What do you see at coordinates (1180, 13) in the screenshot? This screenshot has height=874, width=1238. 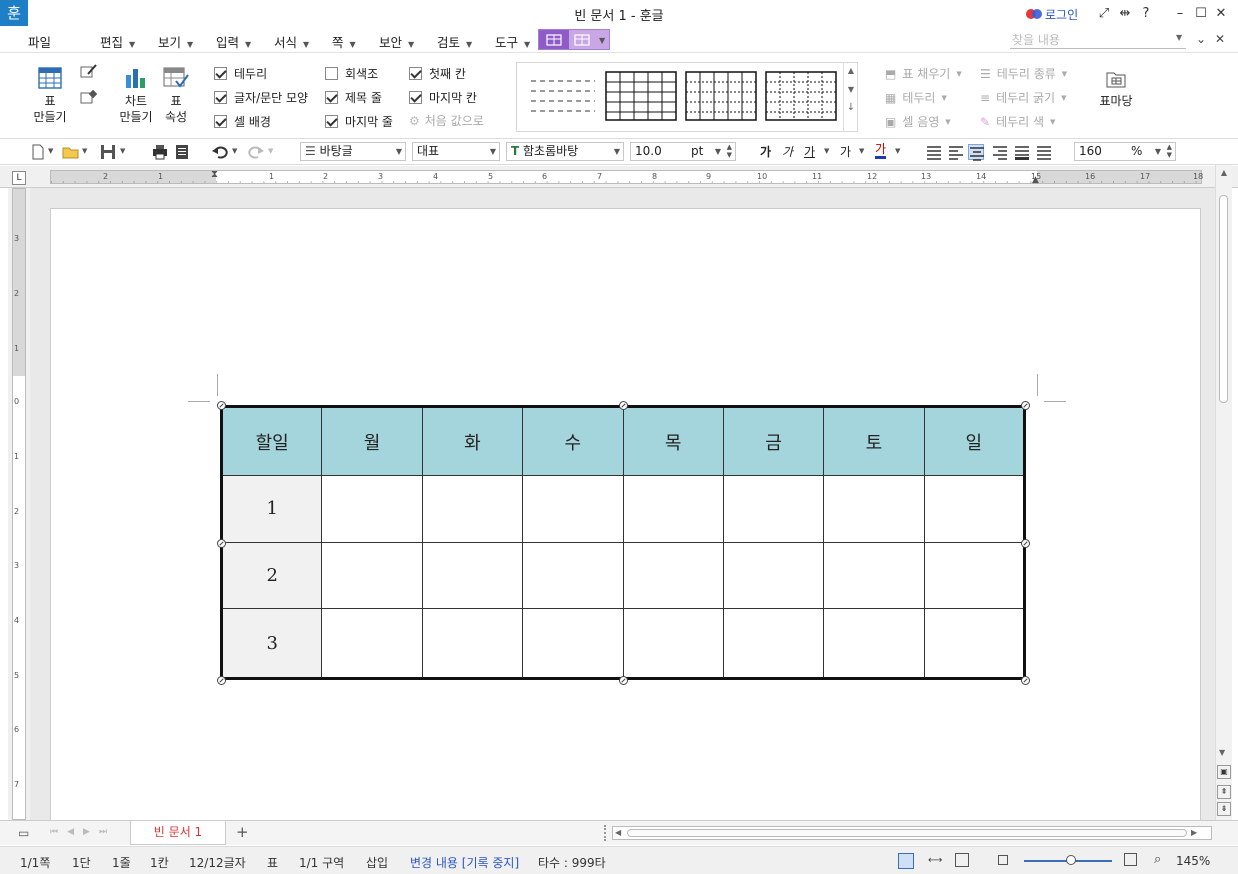 I see `minimize-button: –` at bounding box center [1180, 13].